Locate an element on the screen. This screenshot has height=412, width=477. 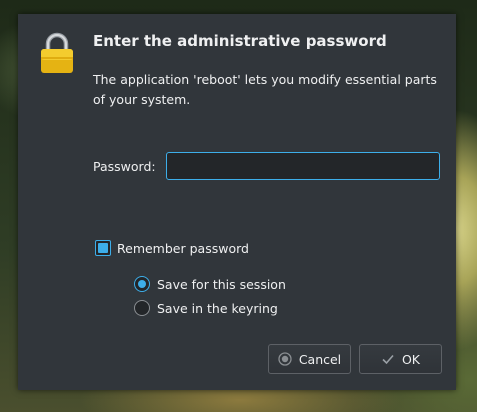
checkmark-icon is located at coordinates (388, 359).